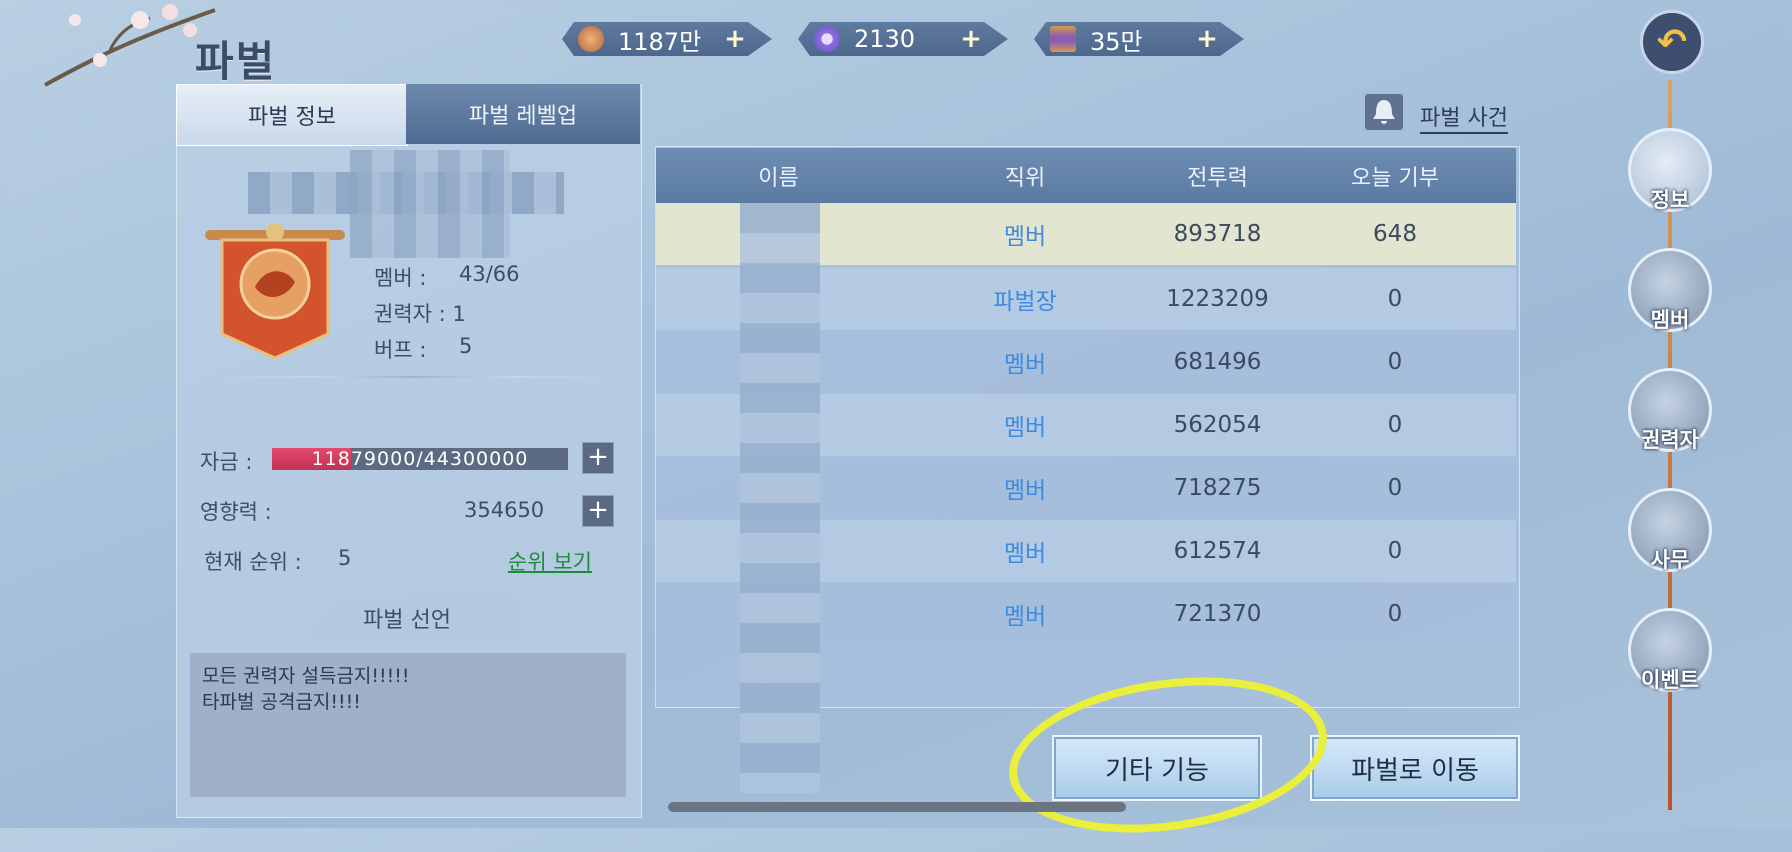 Image resolution: width=1792 pixels, height=852 pixels. I want to click on member-power: 721370, so click(1217, 614).